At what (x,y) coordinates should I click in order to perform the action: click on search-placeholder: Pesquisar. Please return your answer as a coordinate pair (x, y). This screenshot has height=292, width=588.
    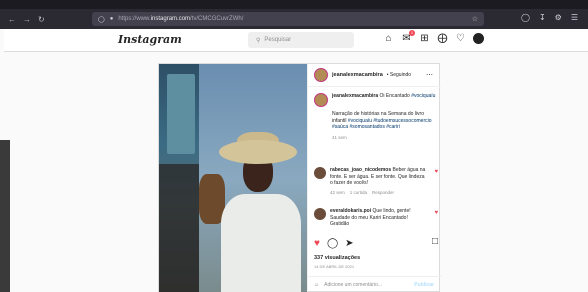
    Looking at the image, I should click on (278, 40).